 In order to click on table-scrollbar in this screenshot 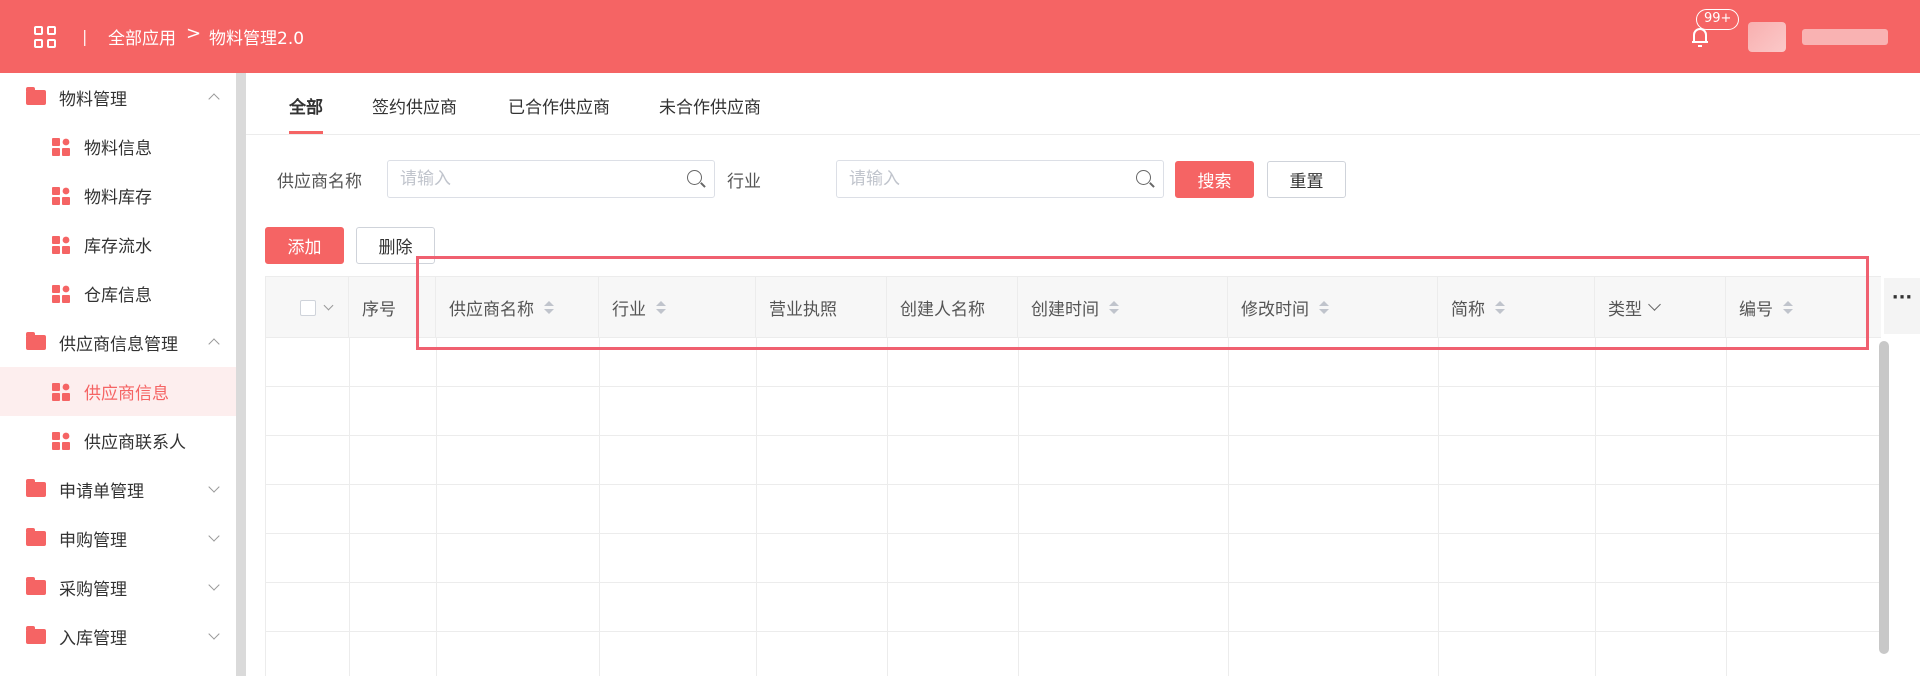, I will do `click(1884, 497)`.